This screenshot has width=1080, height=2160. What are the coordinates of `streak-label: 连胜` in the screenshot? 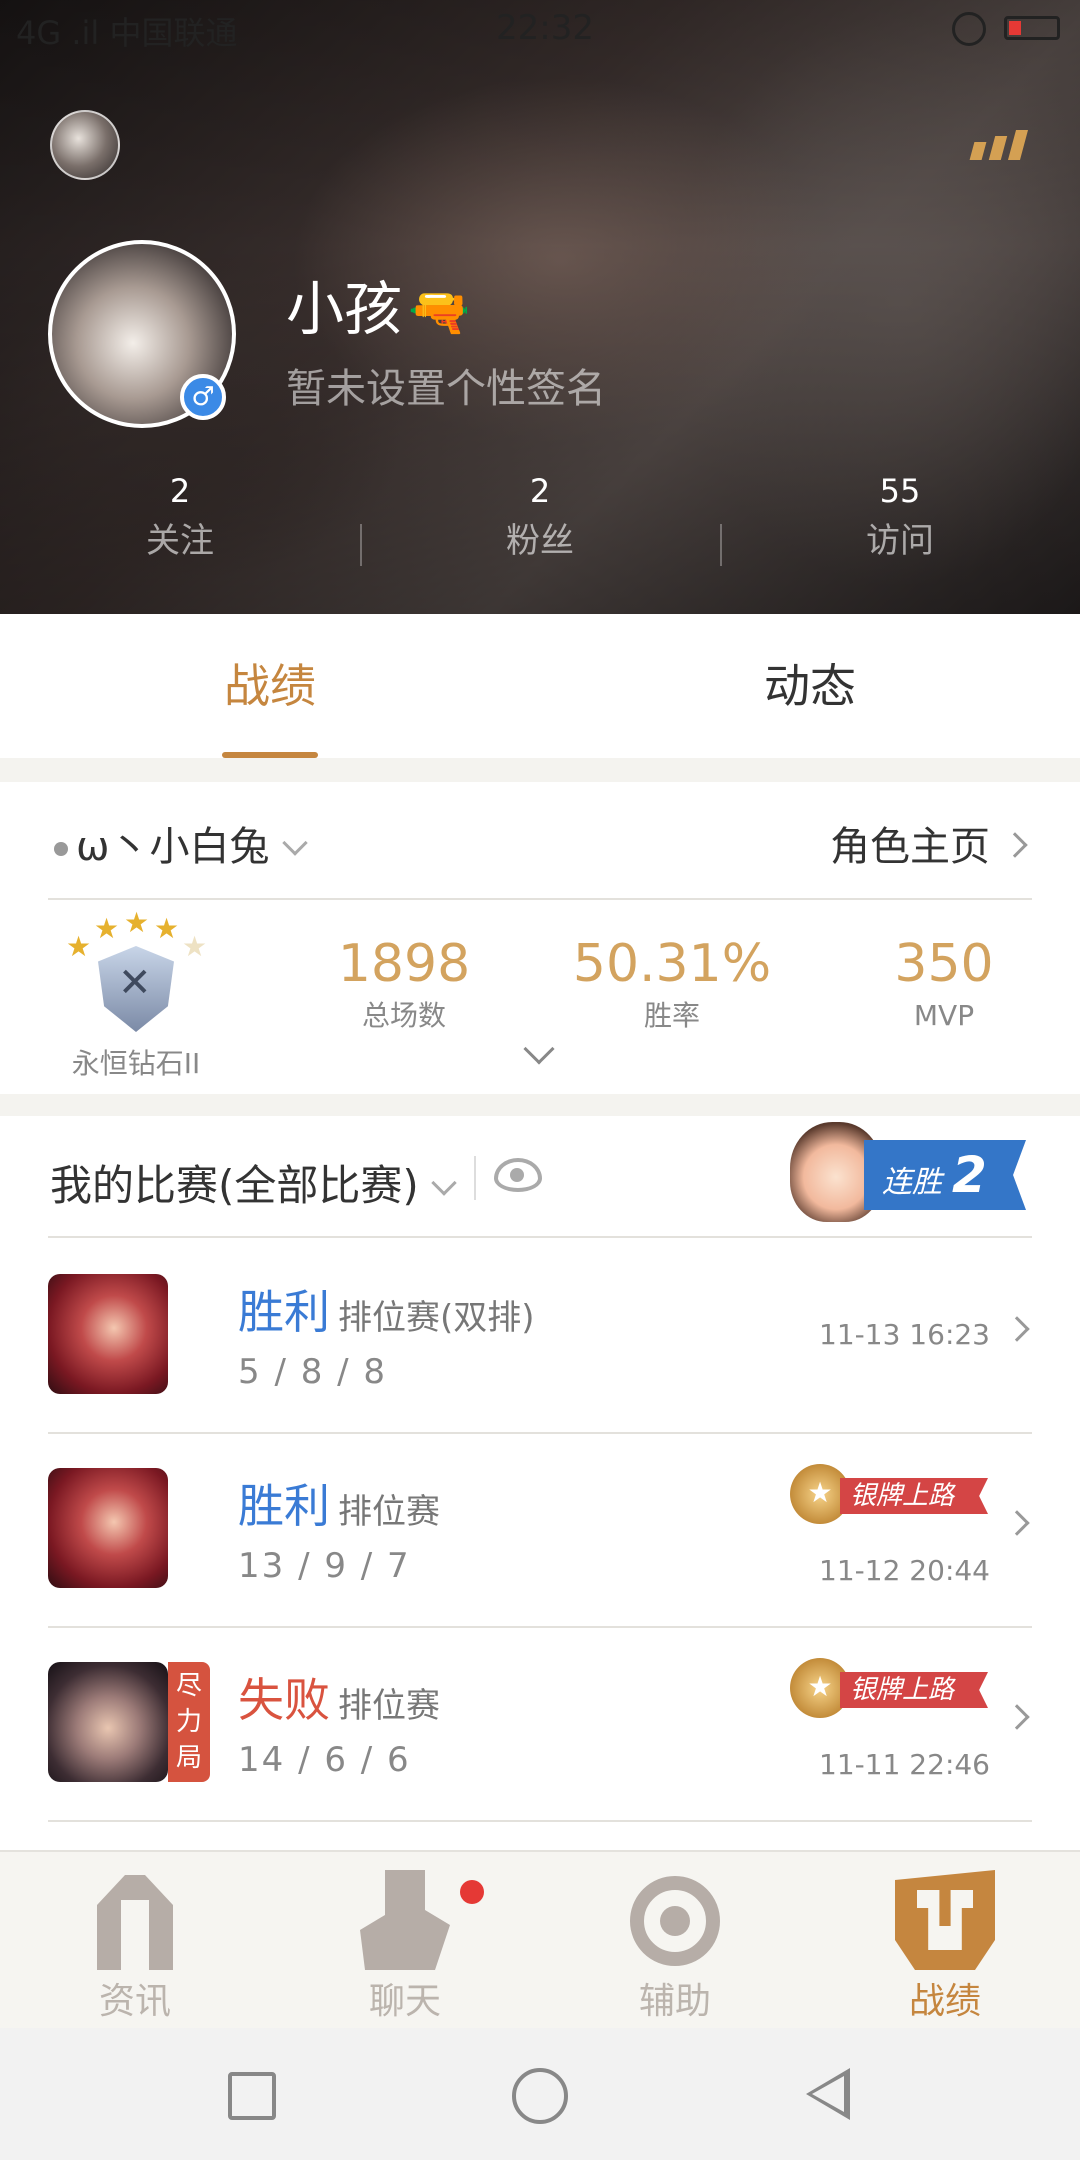 It's located at (912, 1182).